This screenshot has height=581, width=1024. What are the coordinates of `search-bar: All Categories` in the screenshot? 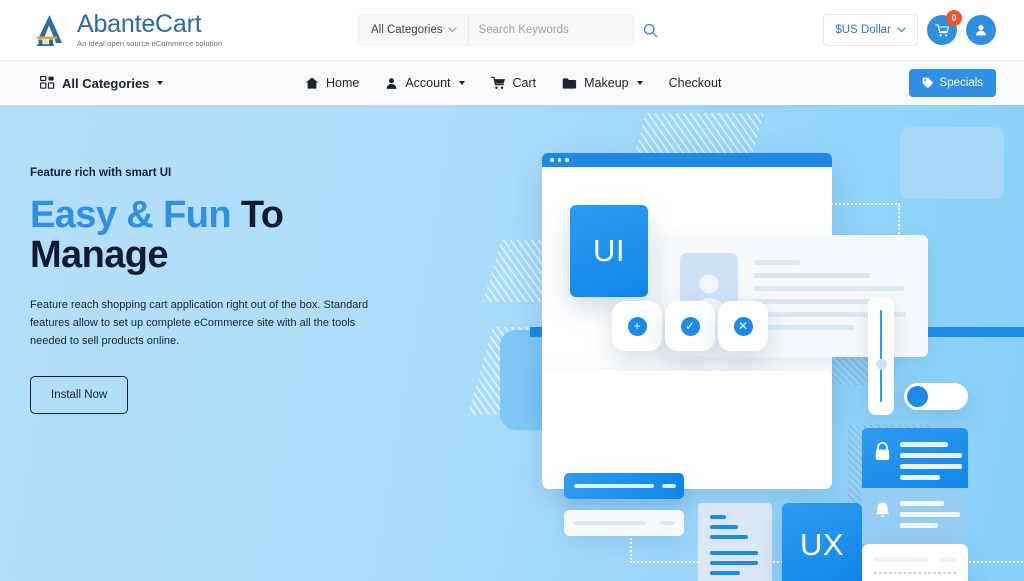 It's located at (507, 30).